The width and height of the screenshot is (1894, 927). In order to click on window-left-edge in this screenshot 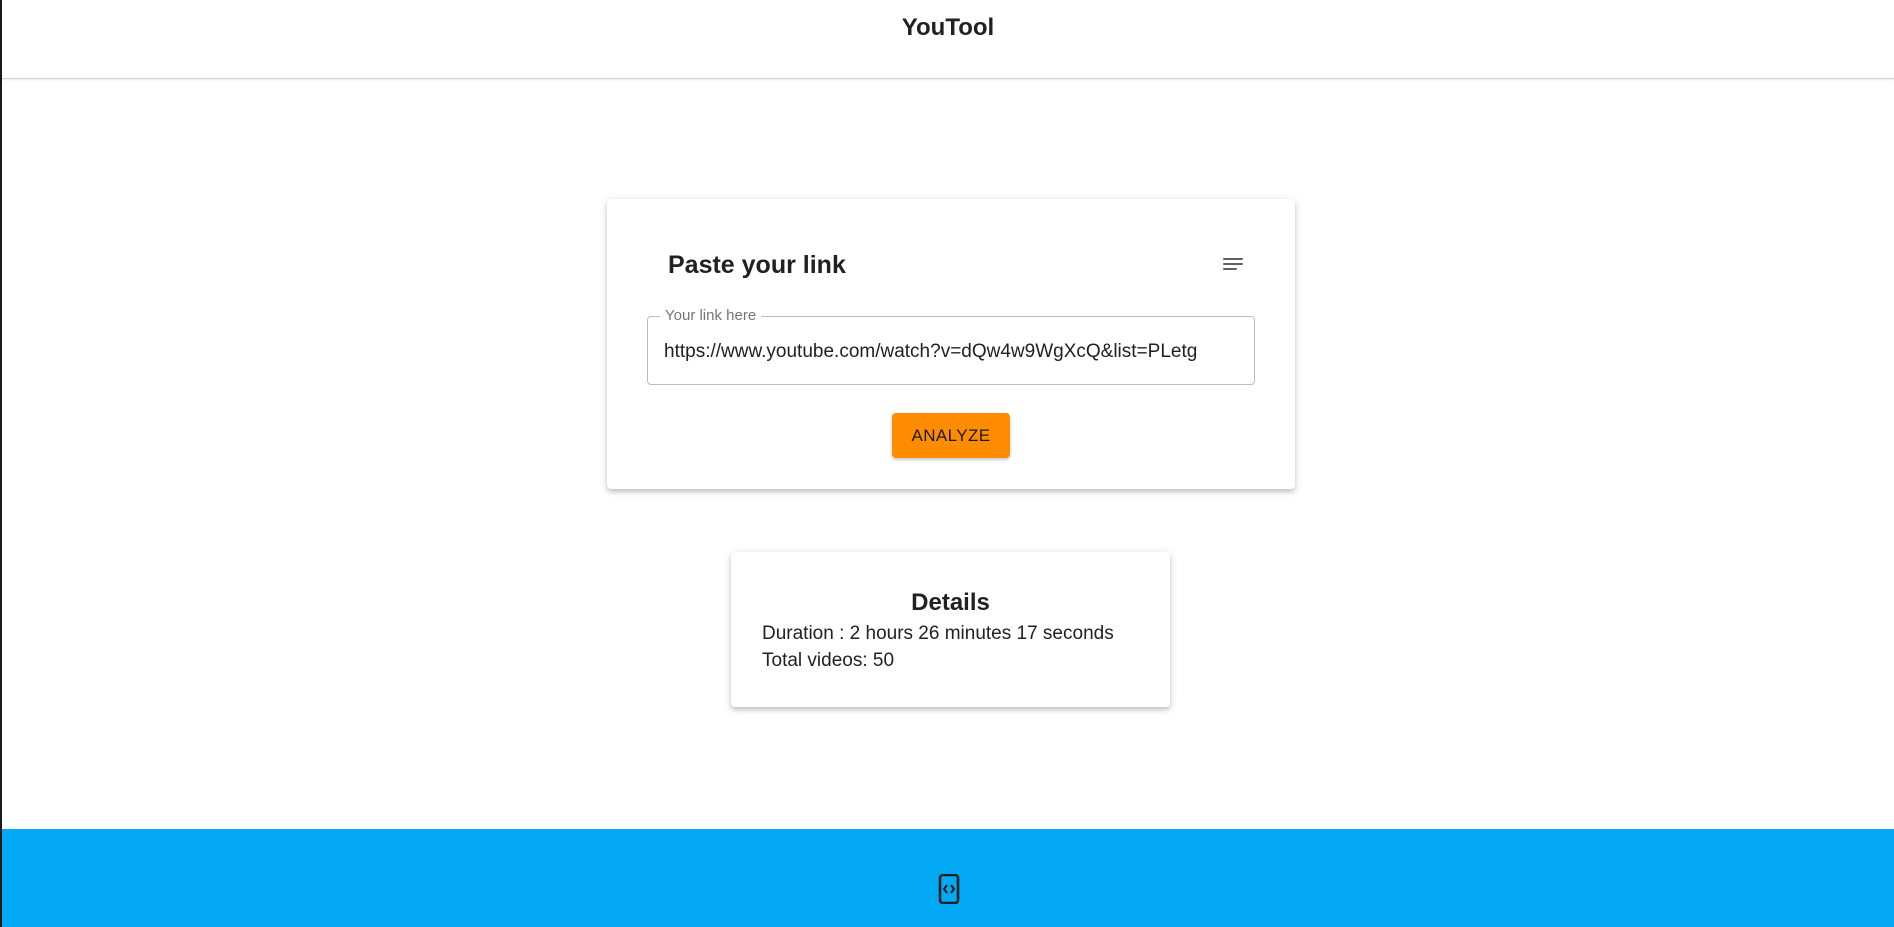, I will do `click(1, 463)`.